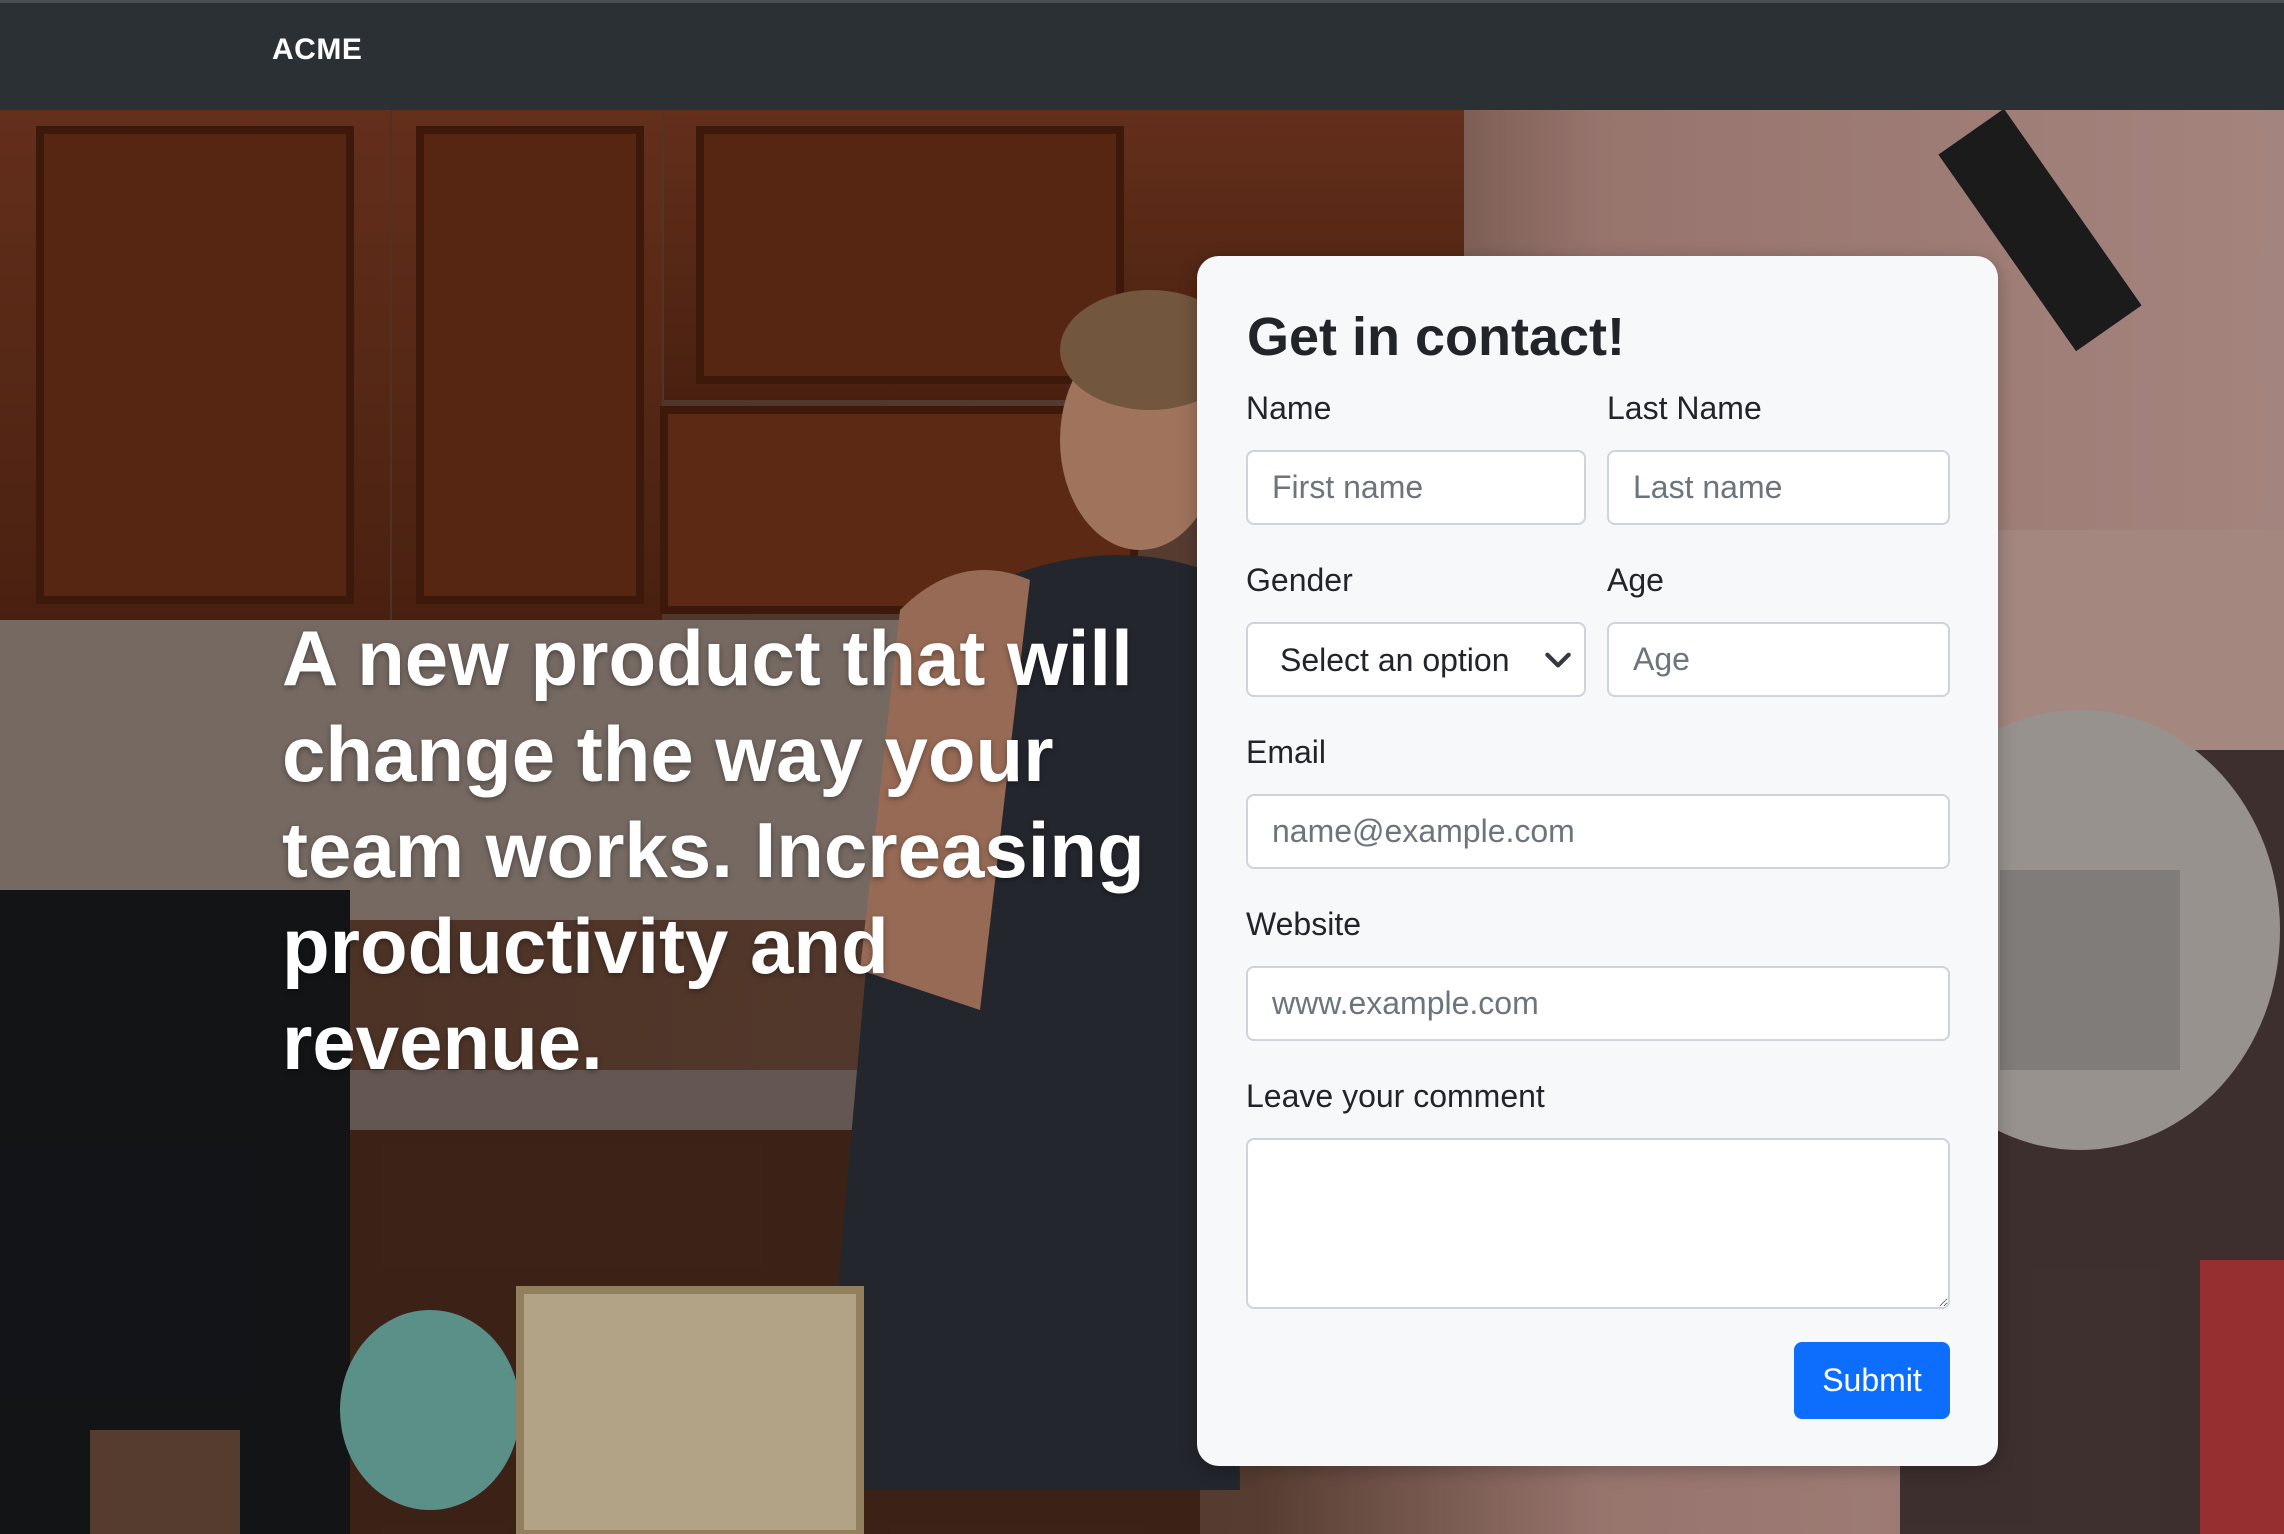 Image resolution: width=2284 pixels, height=1534 pixels. I want to click on brand-logo: ACME, so click(317, 50).